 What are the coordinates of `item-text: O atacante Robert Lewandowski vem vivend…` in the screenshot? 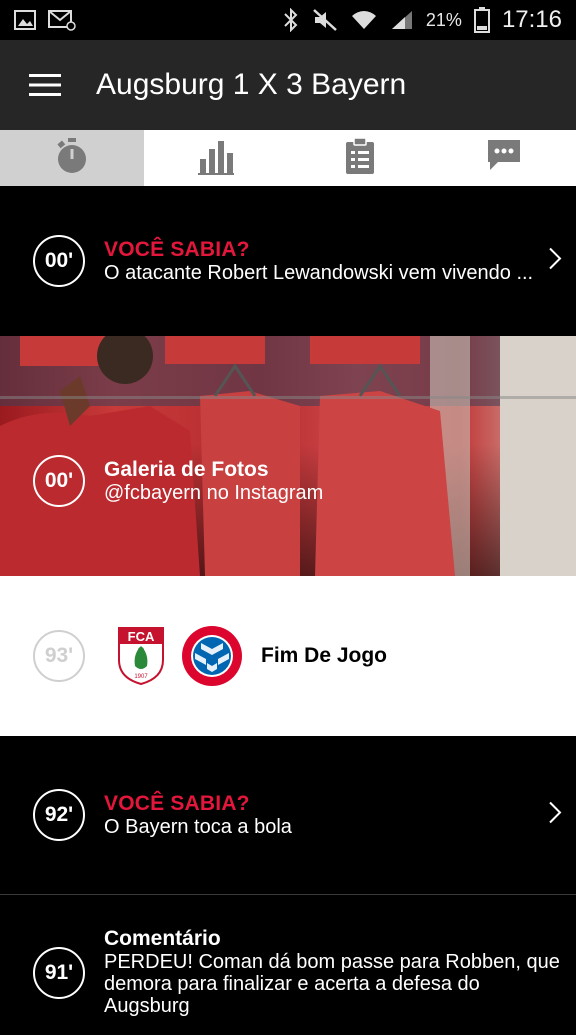 It's located at (319, 272).